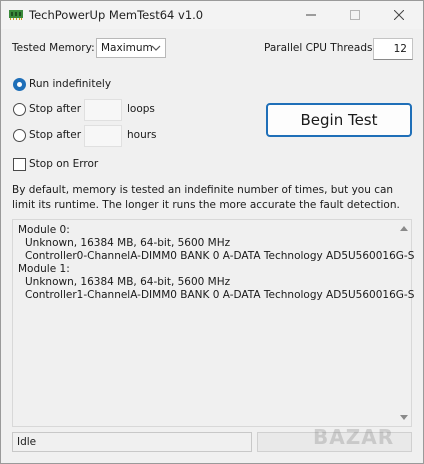 This screenshot has height=464, width=424. What do you see at coordinates (53, 48) in the screenshot?
I see `tested-memory-label: Tested Memory:` at bounding box center [53, 48].